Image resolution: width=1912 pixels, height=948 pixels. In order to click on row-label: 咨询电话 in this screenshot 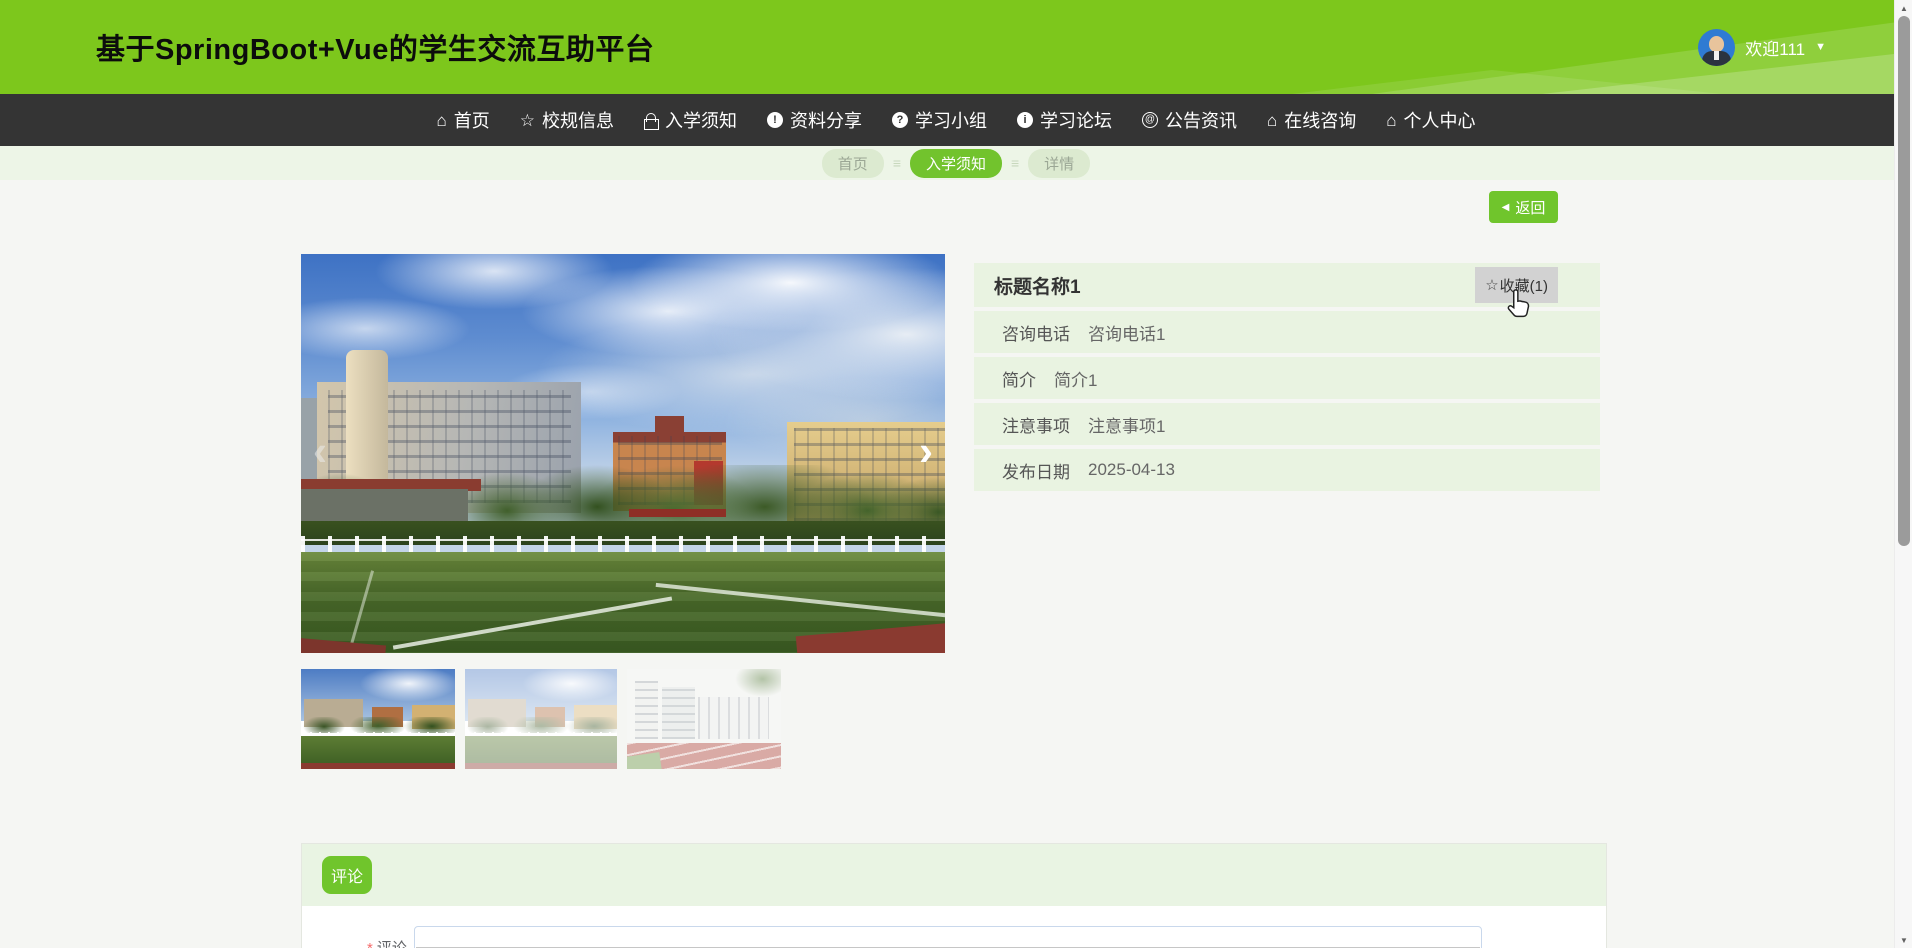, I will do `click(1036, 334)`.